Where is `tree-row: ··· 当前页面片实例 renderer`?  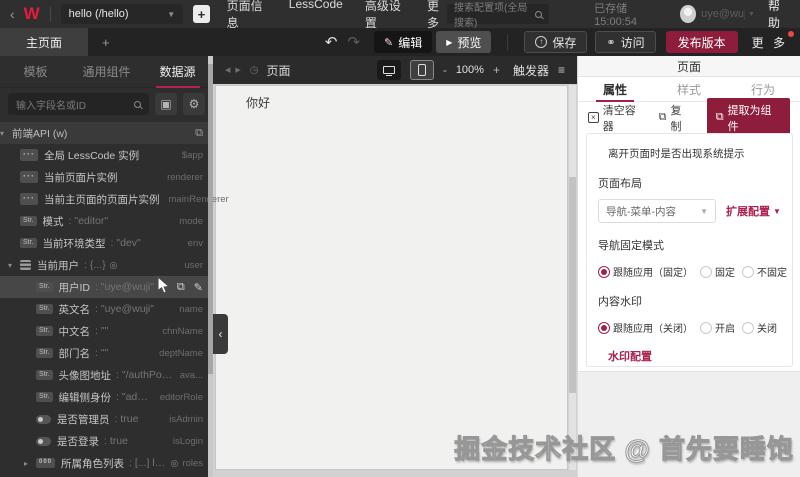 tree-row: ··· 当前页面片实例 renderer is located at coordinates (106, 177).